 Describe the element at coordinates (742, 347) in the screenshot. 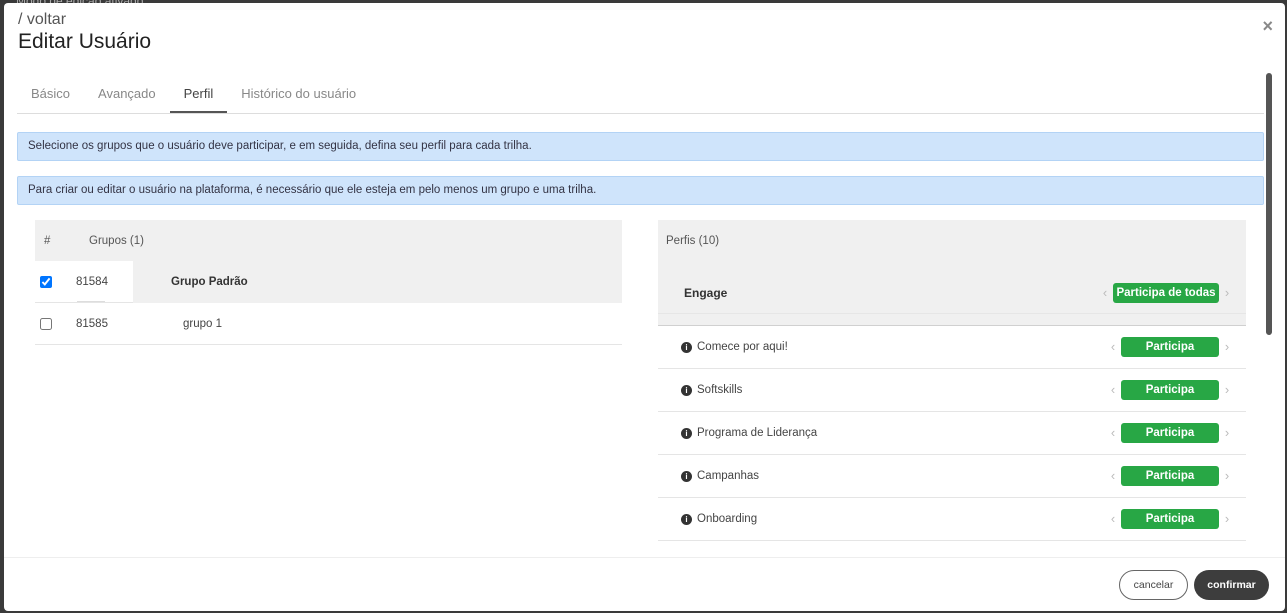

I see `profile-label: Comece por aqui!` at that location.